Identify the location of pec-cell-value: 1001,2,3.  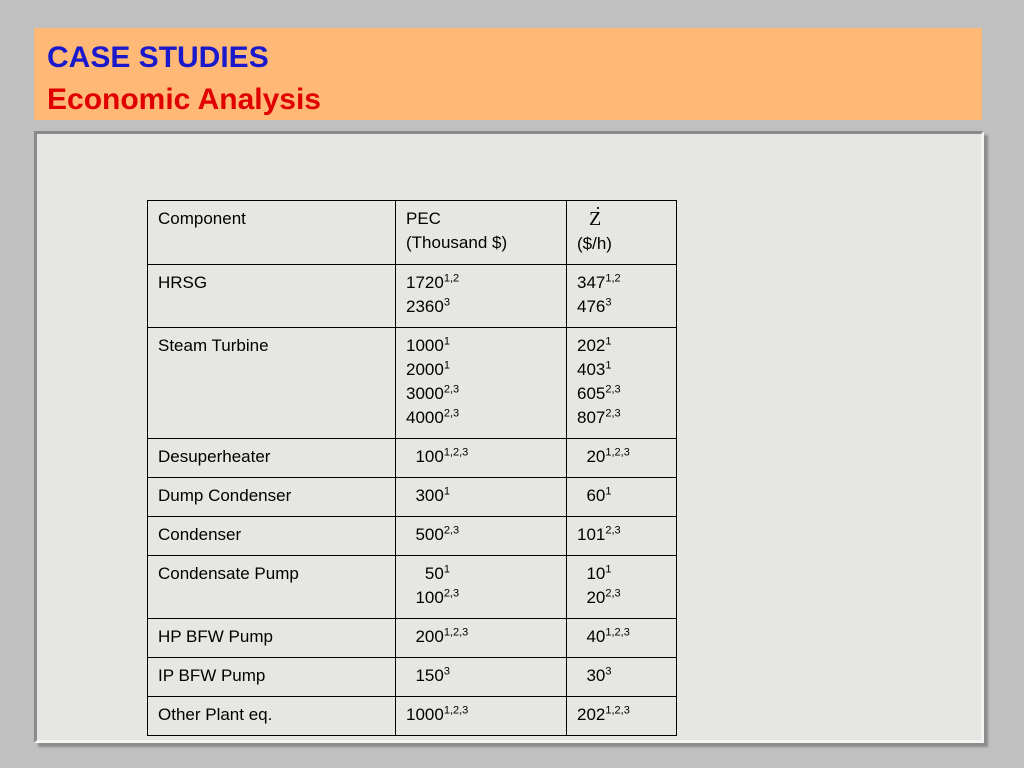
(481, 457).